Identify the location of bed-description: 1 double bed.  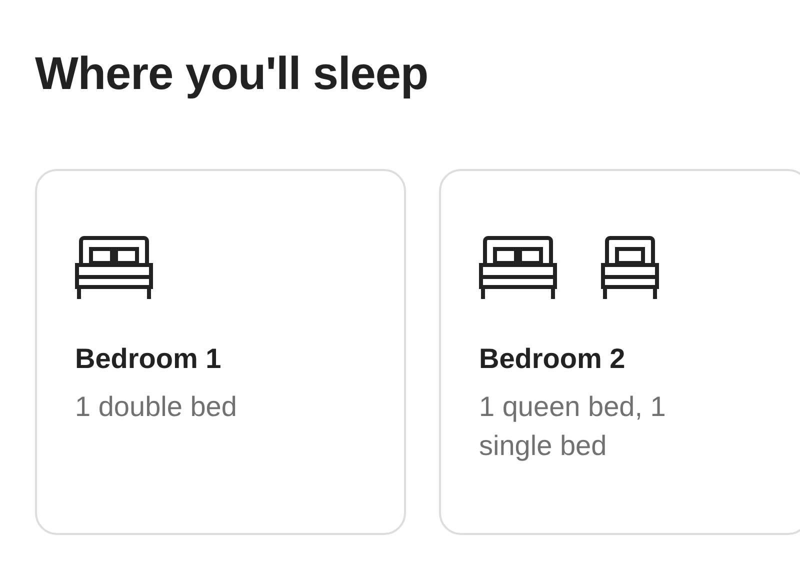
(156, 407).